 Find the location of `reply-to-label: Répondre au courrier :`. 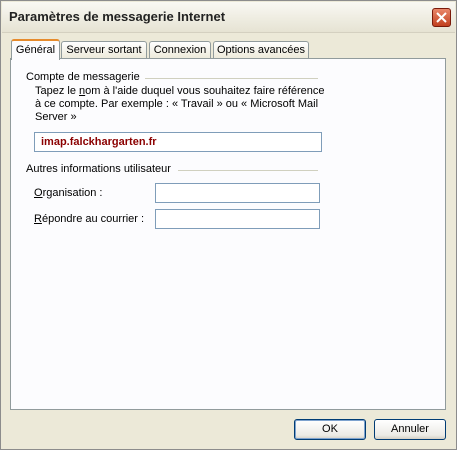

reply-to-label: Répondre au courrier : is located at coordinates (89, 219).